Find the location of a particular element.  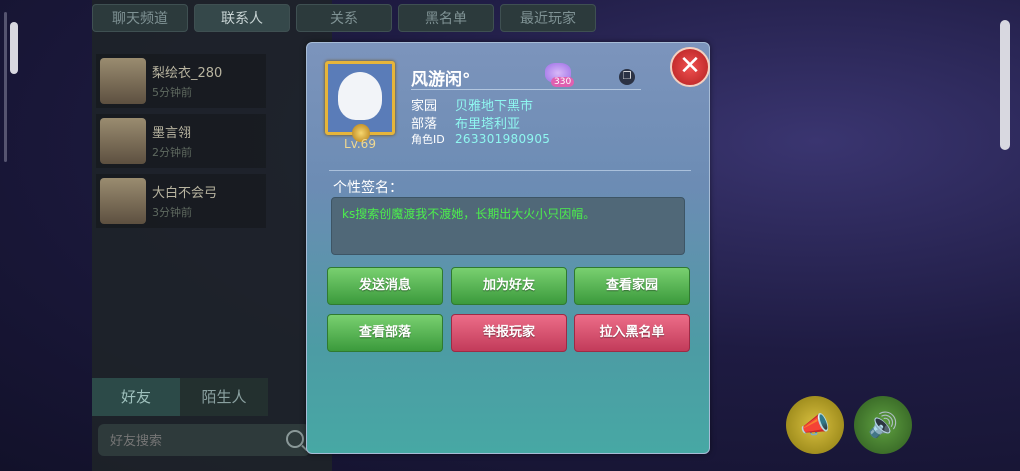

megaphone-button: 📣 is located at coordinates (815, 425).